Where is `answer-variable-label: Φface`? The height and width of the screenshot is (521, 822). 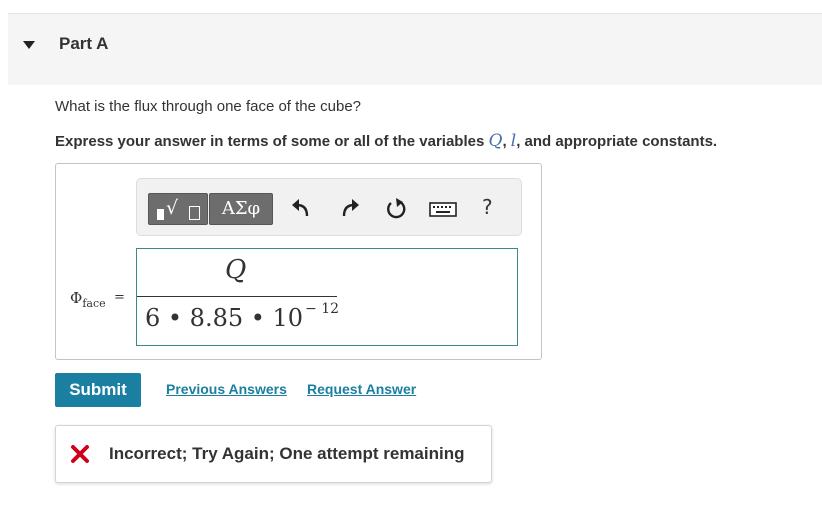
answer-variable-label: Φface is located at coordinates (88, 299).